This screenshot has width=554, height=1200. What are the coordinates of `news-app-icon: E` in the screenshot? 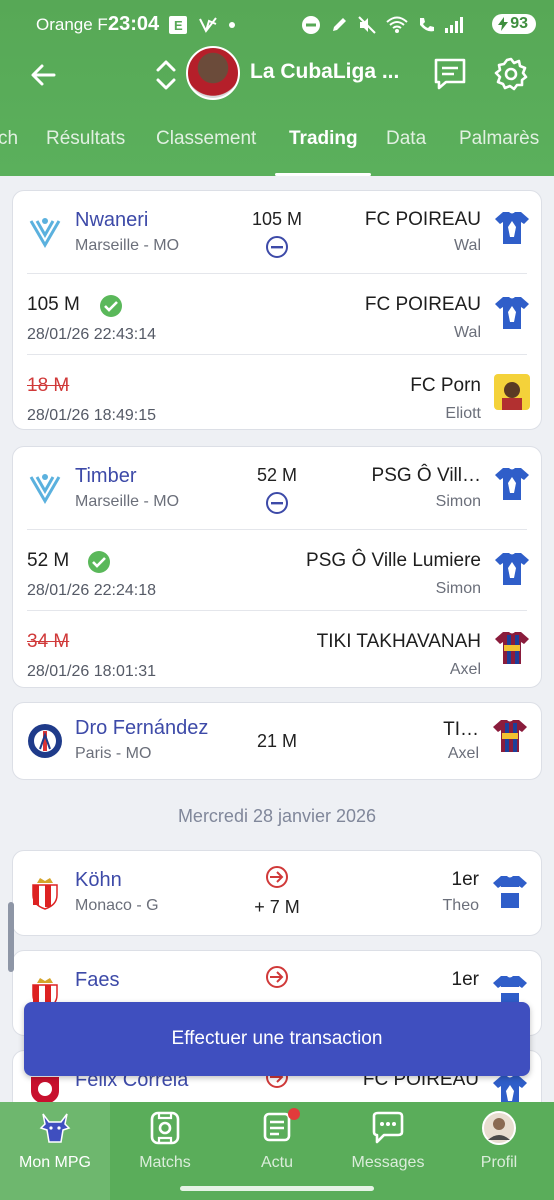 It's located at (178, 25).